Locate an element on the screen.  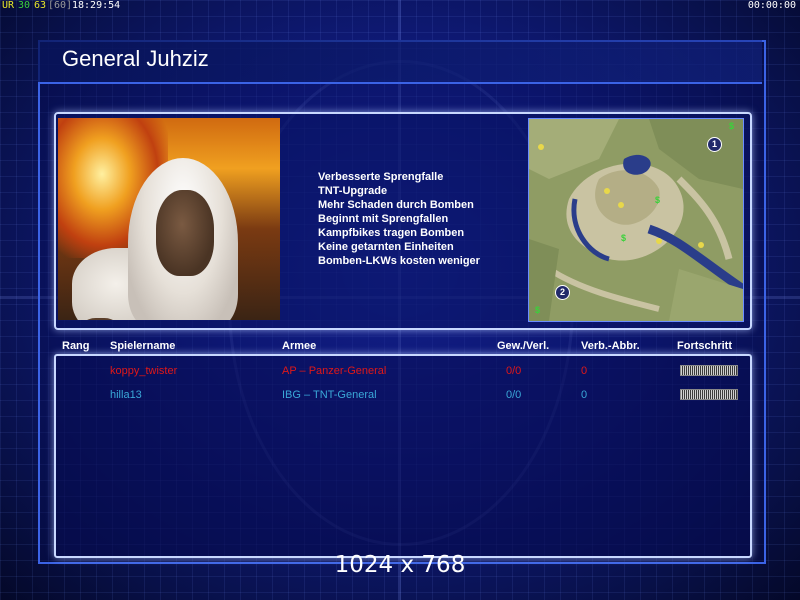
trait-item: Verbesserte Sprengfalle is located at coordinates (381, 177).